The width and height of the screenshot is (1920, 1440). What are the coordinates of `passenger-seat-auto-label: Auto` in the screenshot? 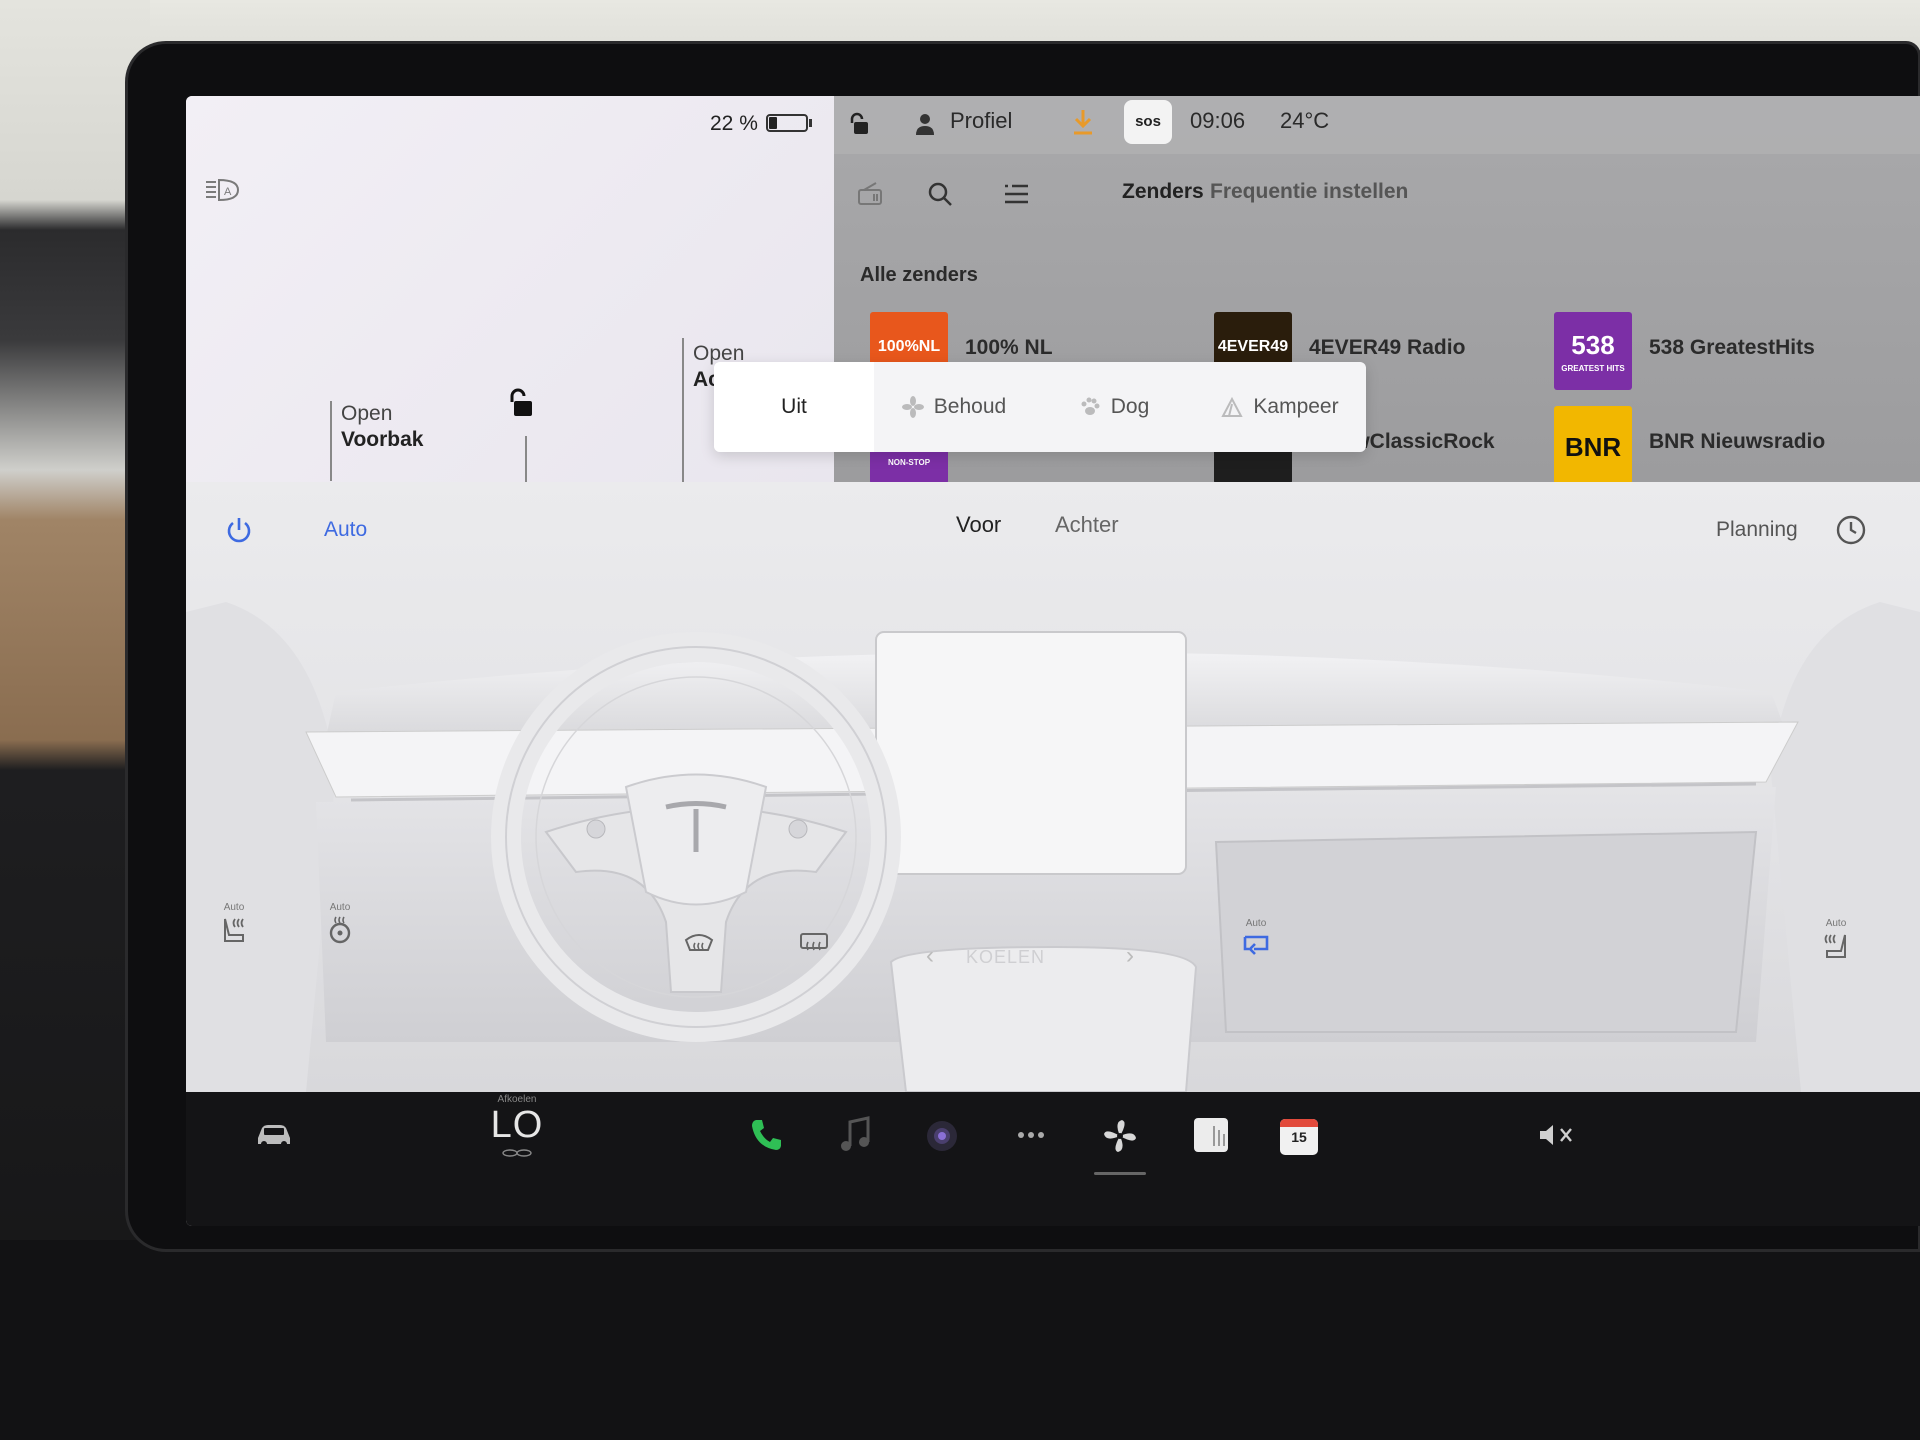 It's located at (1836, 923).